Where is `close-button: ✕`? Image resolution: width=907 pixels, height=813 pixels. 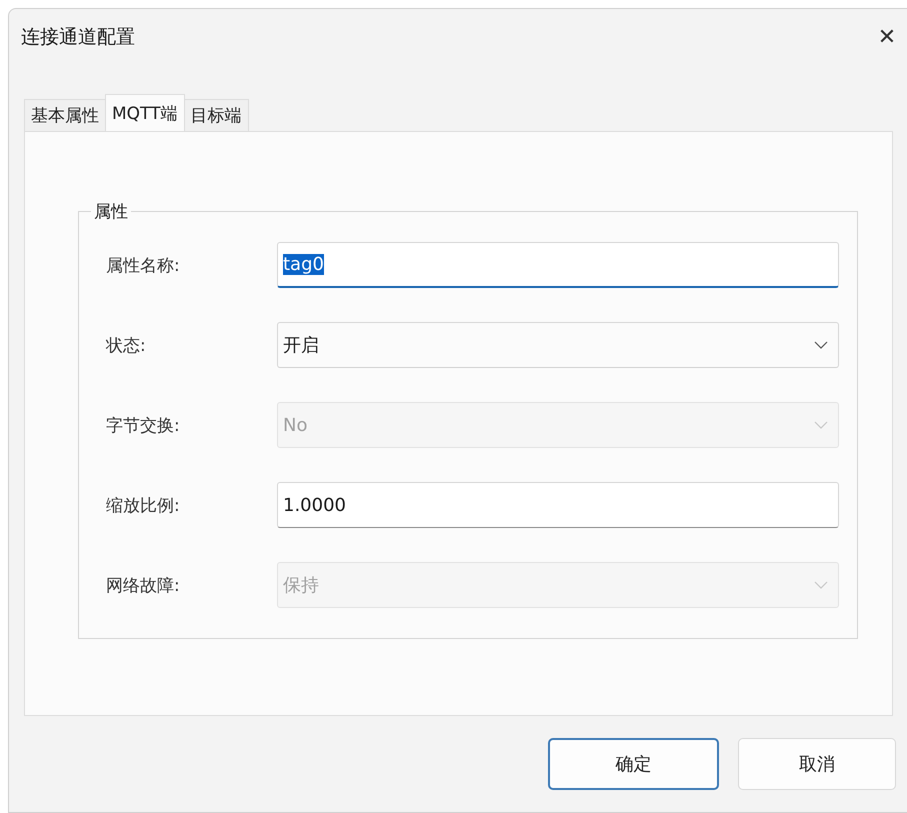
close-button: ✕ is located at coordinates (887, 37).